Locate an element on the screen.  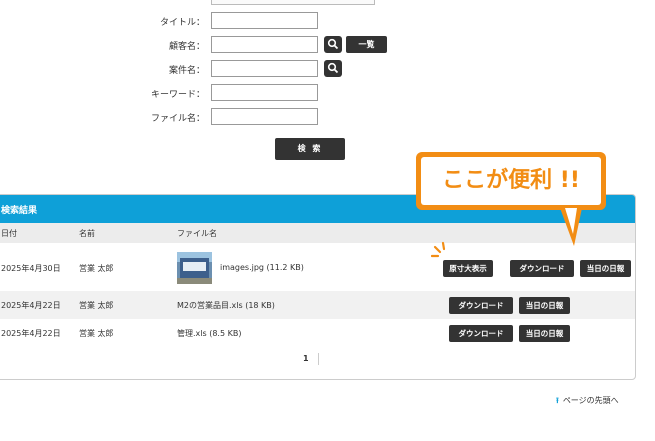
results-title: 検索結果 is located at coordinates (19, 211).